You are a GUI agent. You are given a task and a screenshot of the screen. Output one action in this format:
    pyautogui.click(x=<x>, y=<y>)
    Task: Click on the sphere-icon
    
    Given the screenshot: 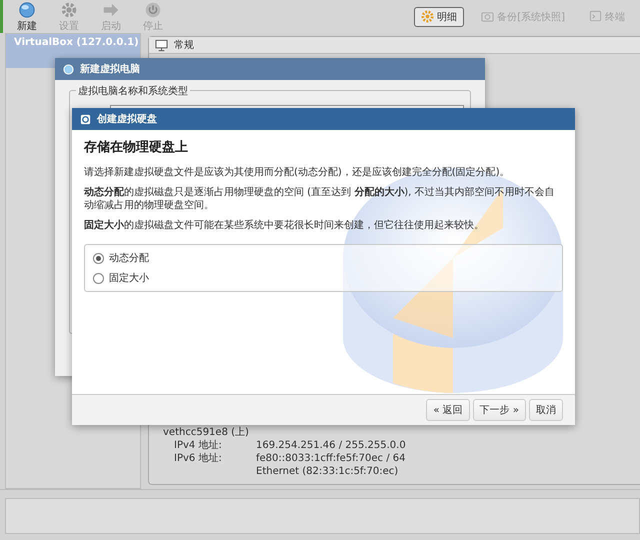 What is the action you would take?
    pyautogui.click(x=68, y=69)
    